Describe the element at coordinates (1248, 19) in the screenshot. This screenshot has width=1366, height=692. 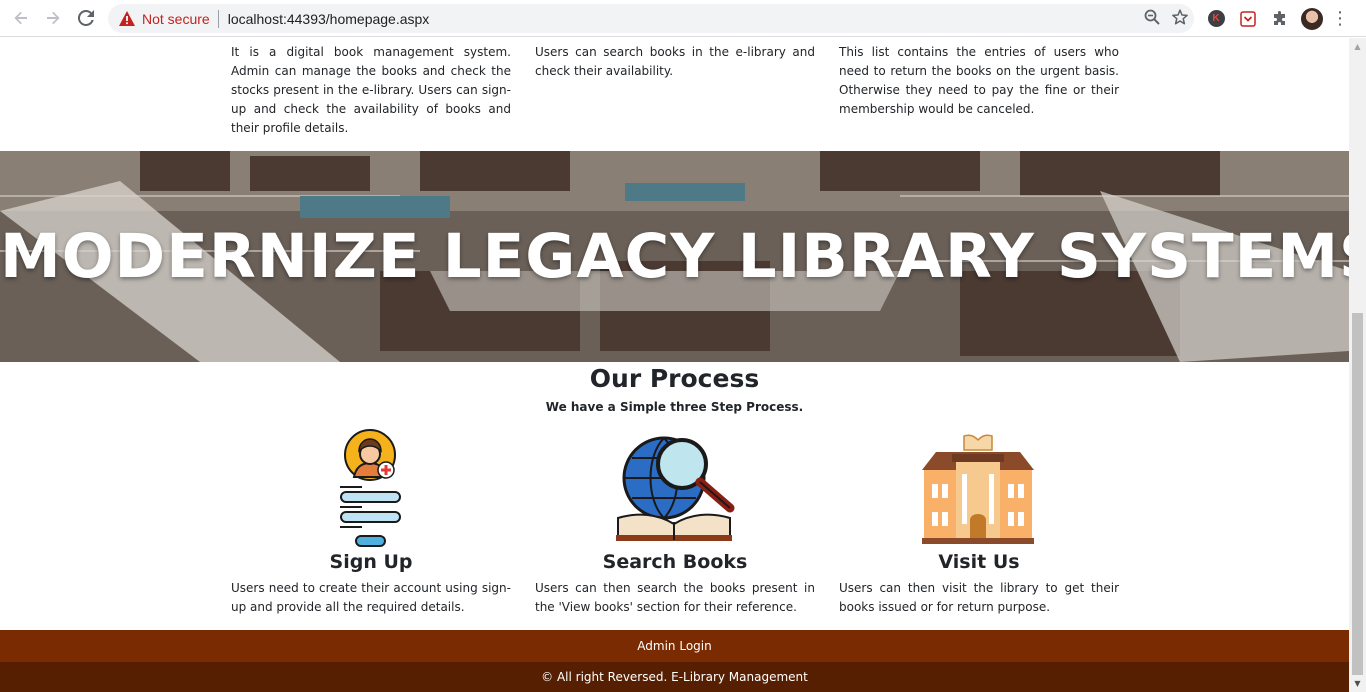
I see `pocket-extension-icon` at that location.